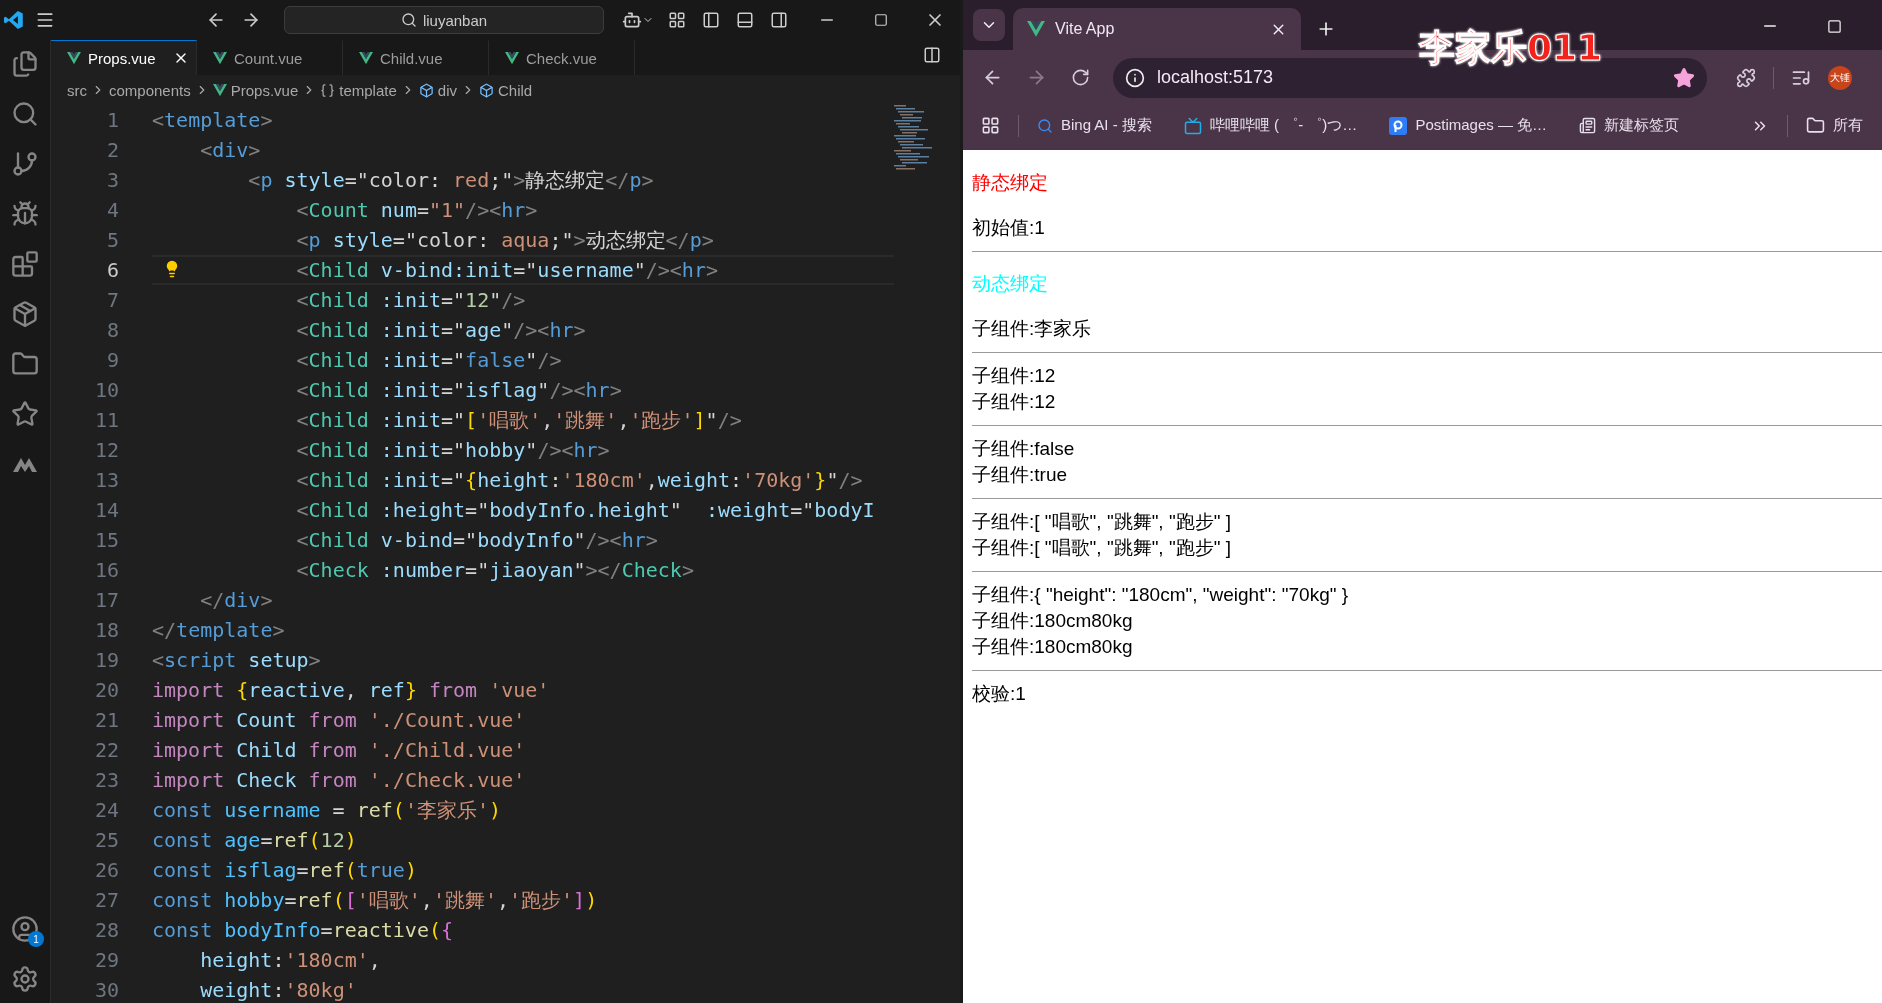 The height and width of the screenshot is (1003, 1882). I want to click on browser-tab: Vite App, so click(1157, 29).